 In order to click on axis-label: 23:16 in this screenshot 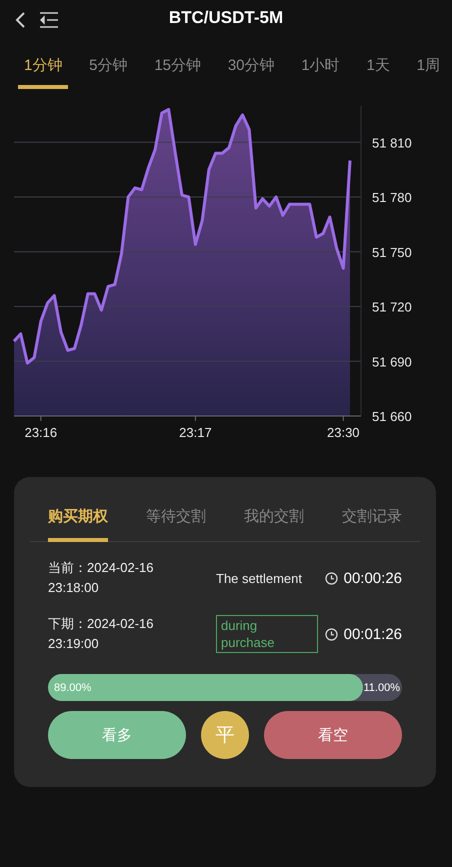, I will do `click(41, 432)`.